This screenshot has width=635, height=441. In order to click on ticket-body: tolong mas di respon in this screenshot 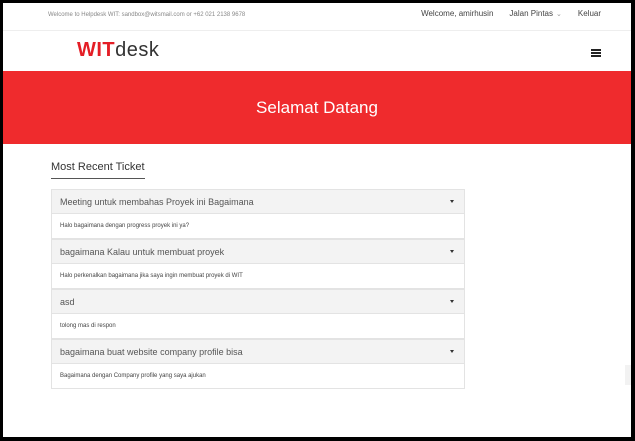, I will do `click(258, 326)`.